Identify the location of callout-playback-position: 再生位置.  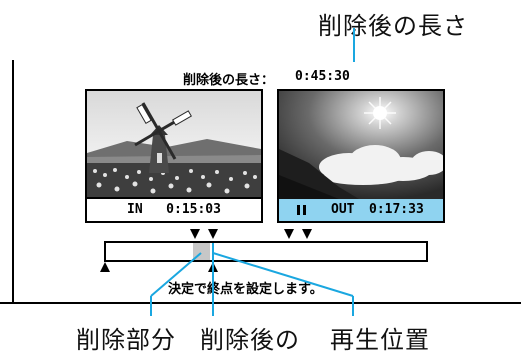
(380, 340).